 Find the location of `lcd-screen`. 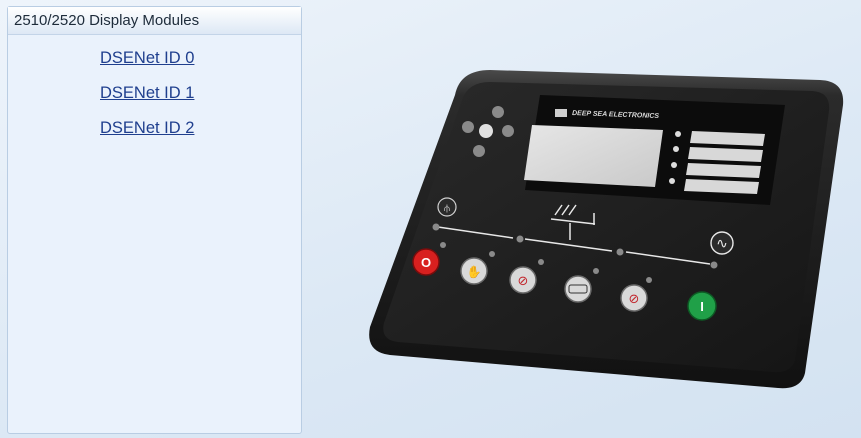

lcd-screen is located at coordinates (593, 156).